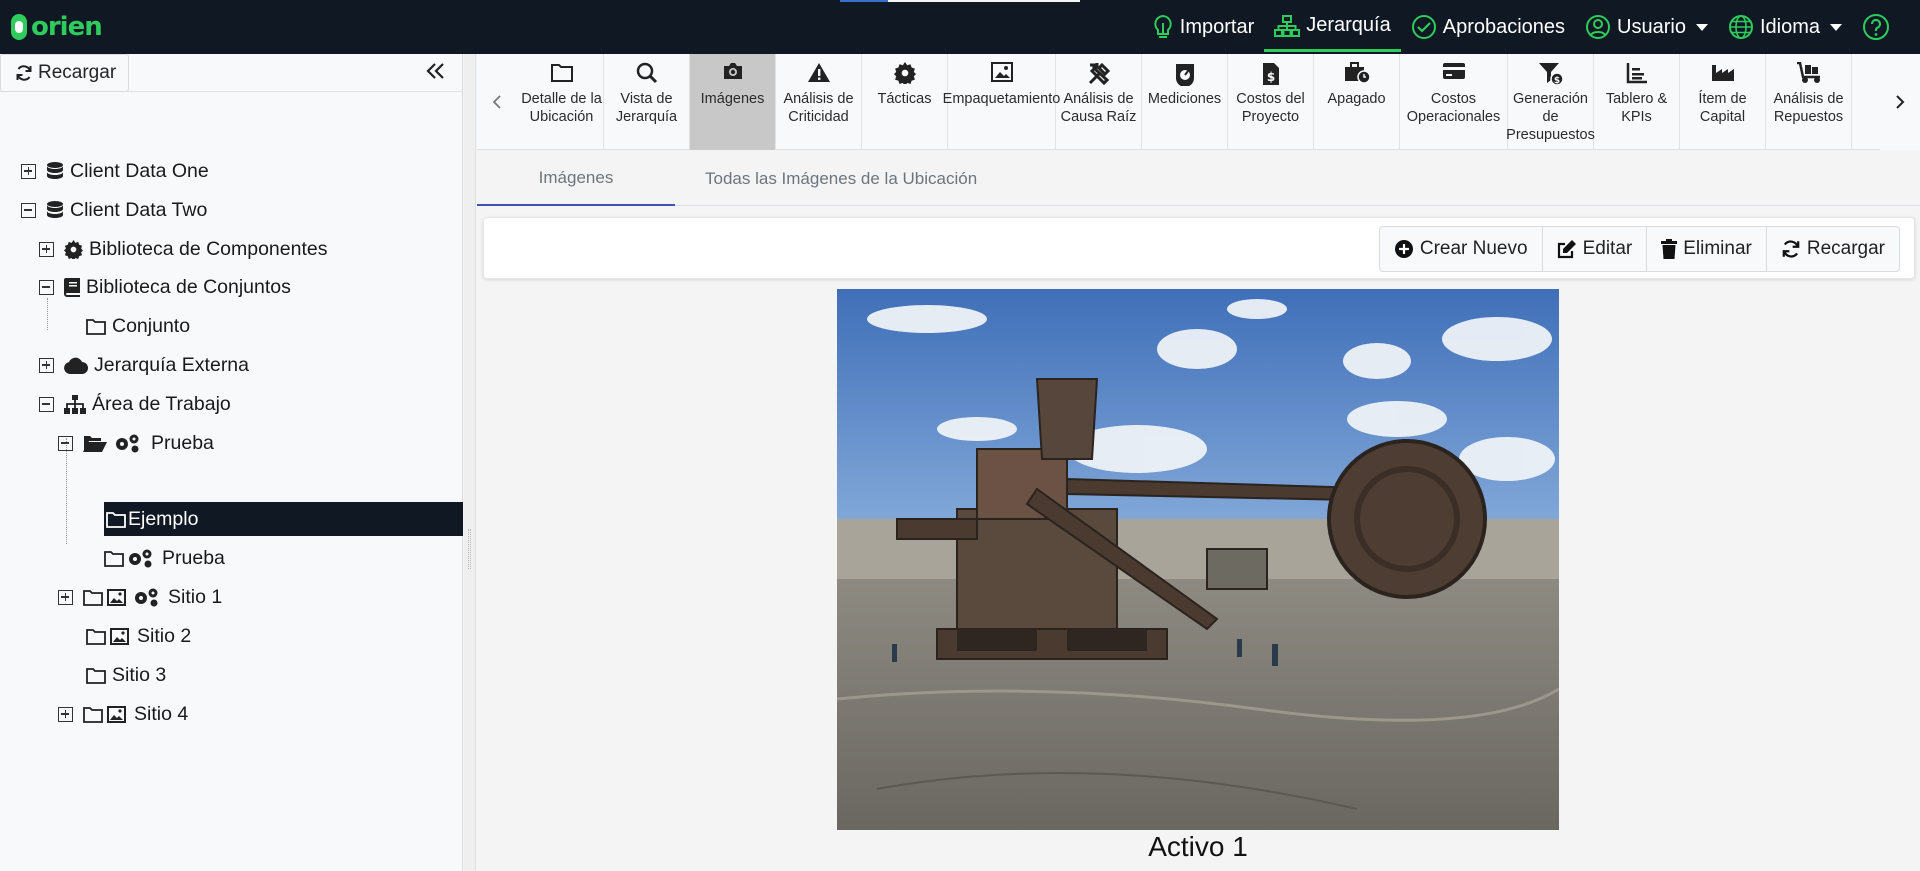 The height and width of the screenshot is (871, 1920). What do you see at coordinates (1551, 76) in the screenshot?
I see `filter-dollar-icon: $` at bounding box center [1551, 76].